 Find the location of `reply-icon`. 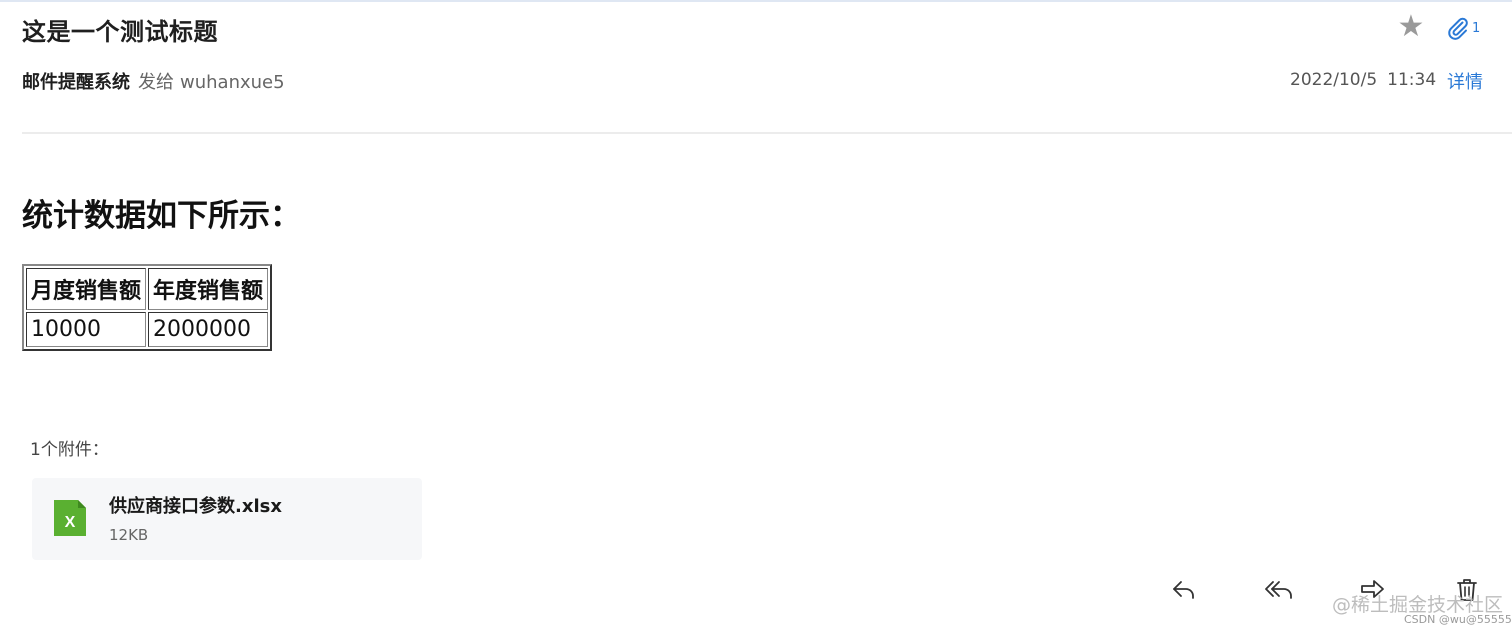

reply-icon is located at coordinates (1183, 590).